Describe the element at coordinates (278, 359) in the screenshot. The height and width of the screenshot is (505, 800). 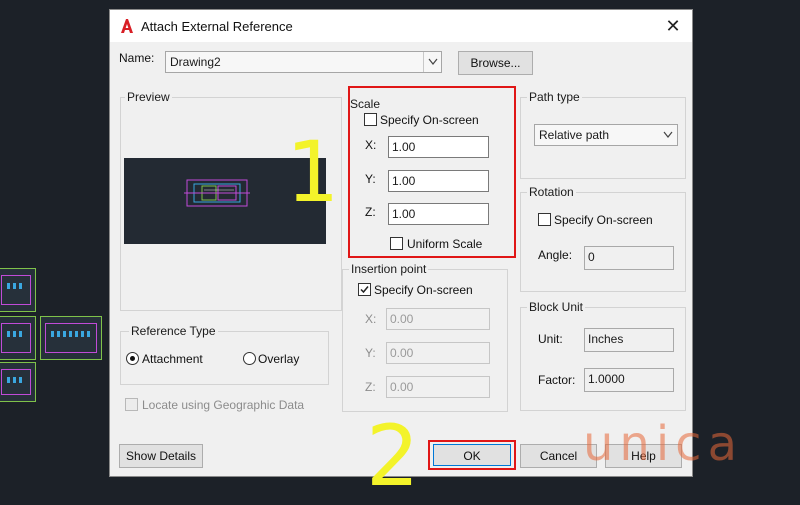
I see `overlay-label: Overlay` at that location.